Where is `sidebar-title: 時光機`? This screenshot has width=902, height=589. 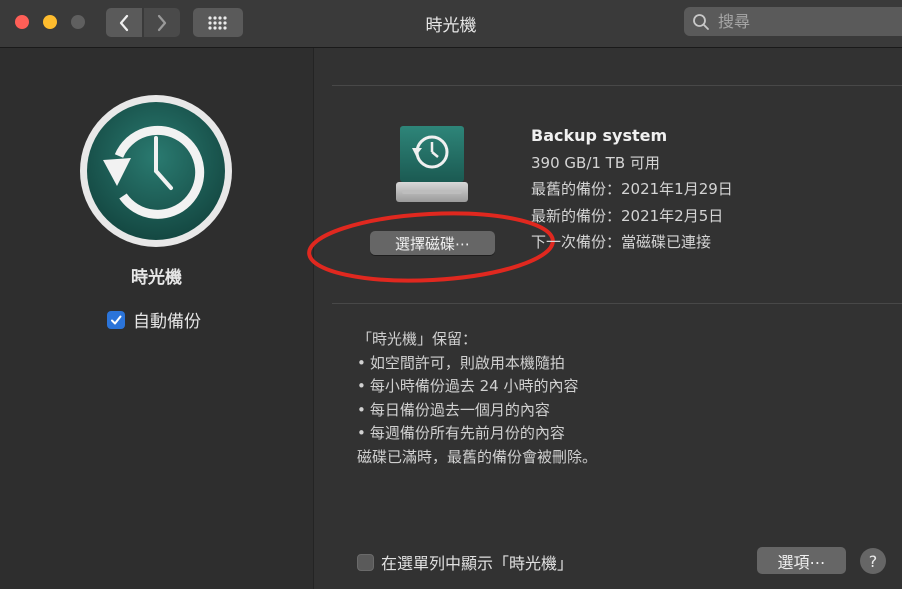 sidebar-title: 時光機 is located at coordinates (156, 278).